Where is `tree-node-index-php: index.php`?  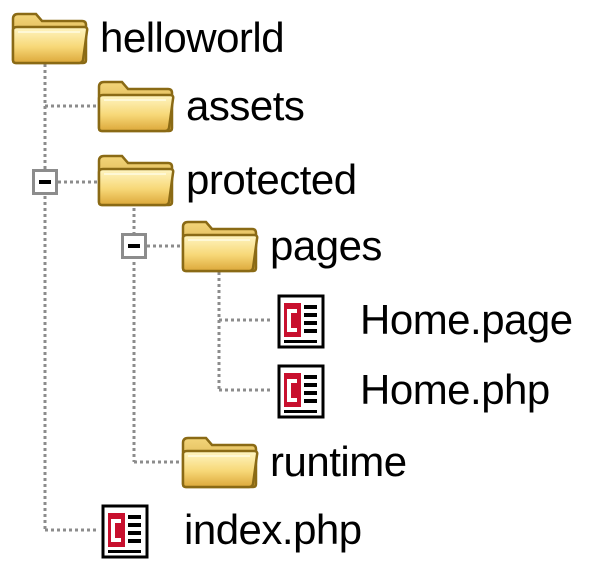 tree-node-index-php: index.php is located at coordinates (231, 530).